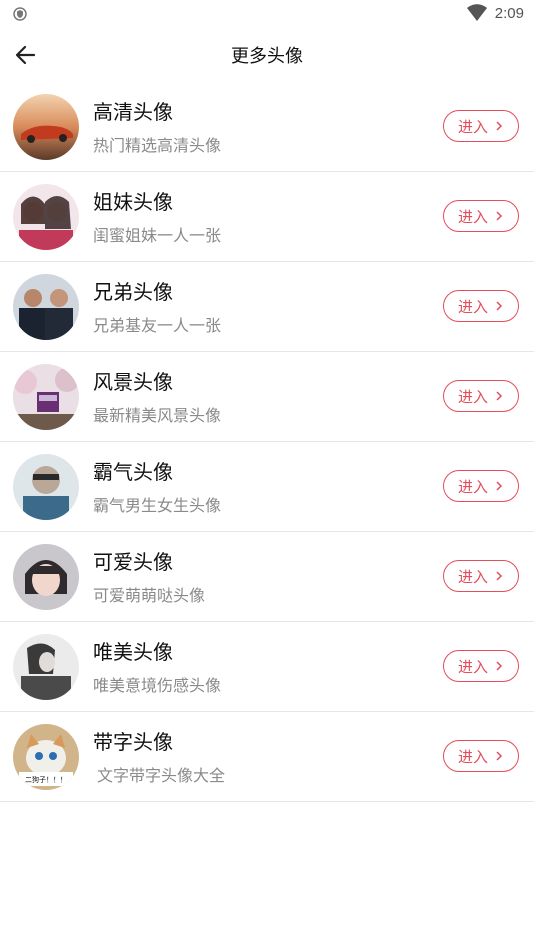 The height and width of the screenshot is (949, 534). Describe the element at coordinates (157, 145) in the screenshot. I see `item-description: 热门精选高清头像` at that location.